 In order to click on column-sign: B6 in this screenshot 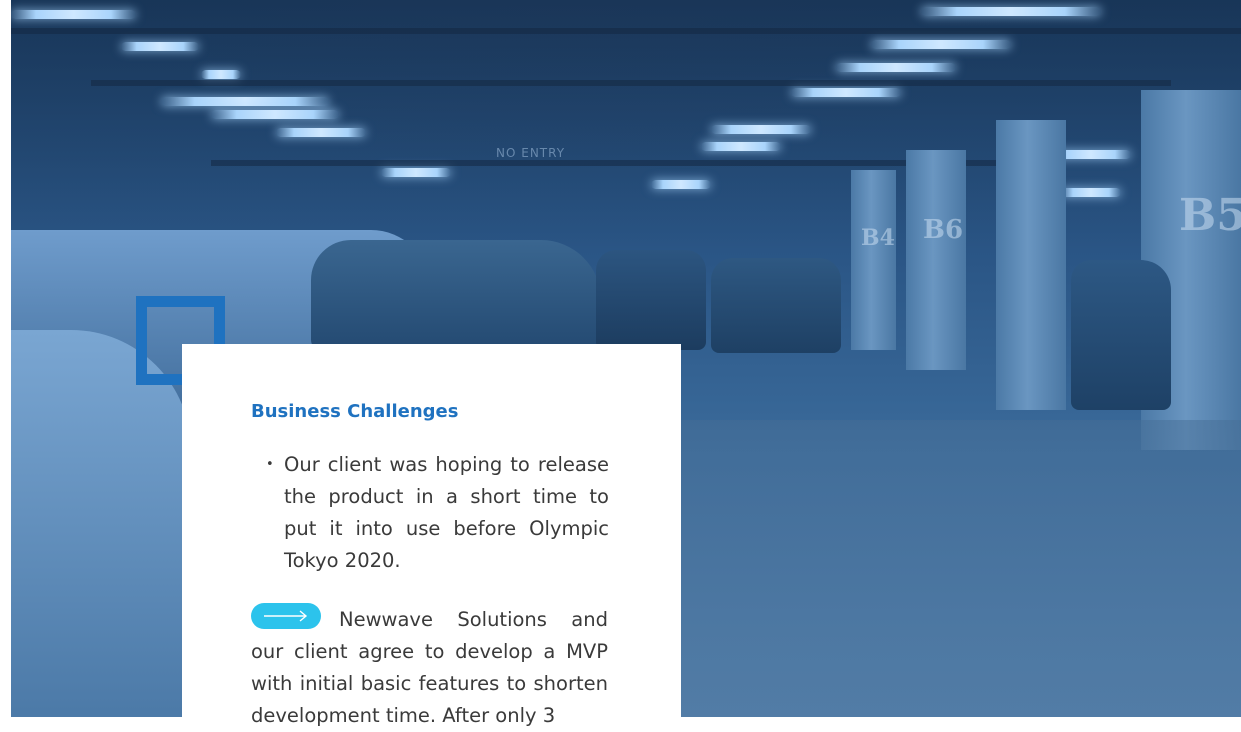, I will do `click(943, 230)`.